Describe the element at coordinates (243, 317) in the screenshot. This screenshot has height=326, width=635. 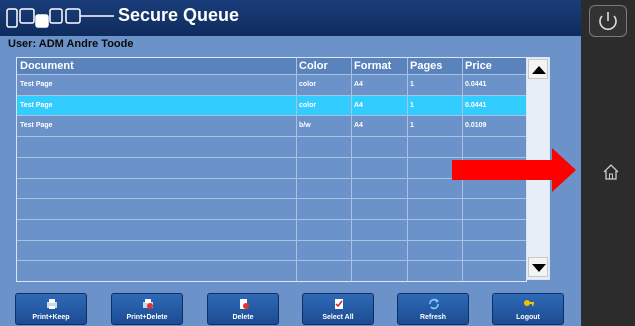
I see `button-label: Delete` at that location.